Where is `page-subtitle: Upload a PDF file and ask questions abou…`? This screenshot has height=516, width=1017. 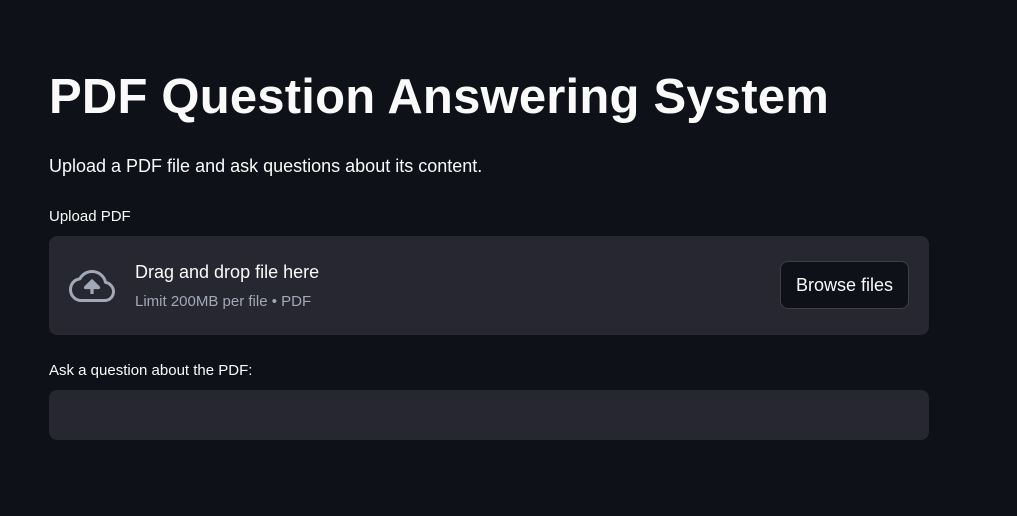 page-subtitle: Upload a PDF file and ask questions abou… is located at coordinates (266, 166).